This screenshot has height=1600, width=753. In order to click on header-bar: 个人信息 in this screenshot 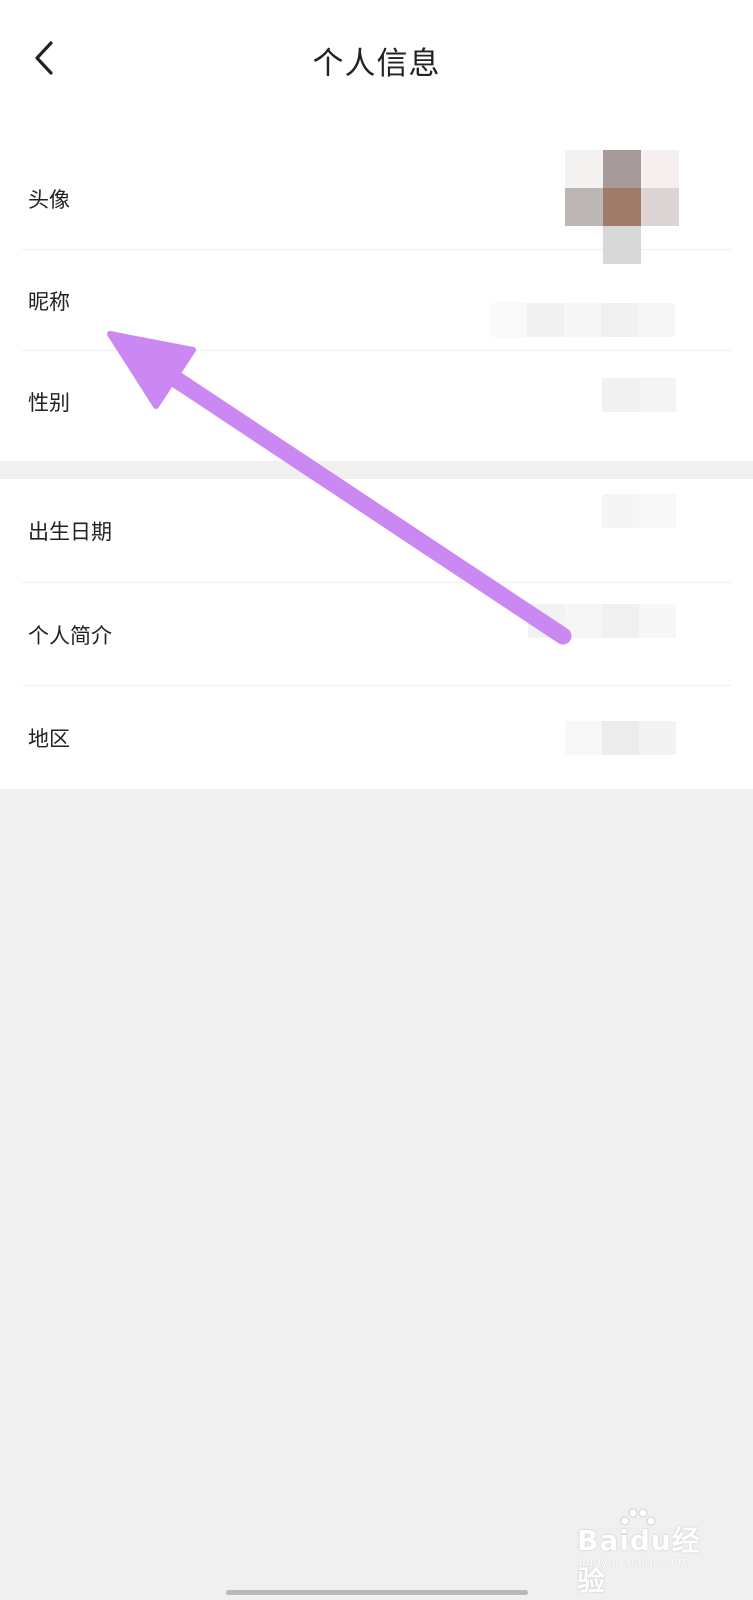, I will do `click(376, 59)`.